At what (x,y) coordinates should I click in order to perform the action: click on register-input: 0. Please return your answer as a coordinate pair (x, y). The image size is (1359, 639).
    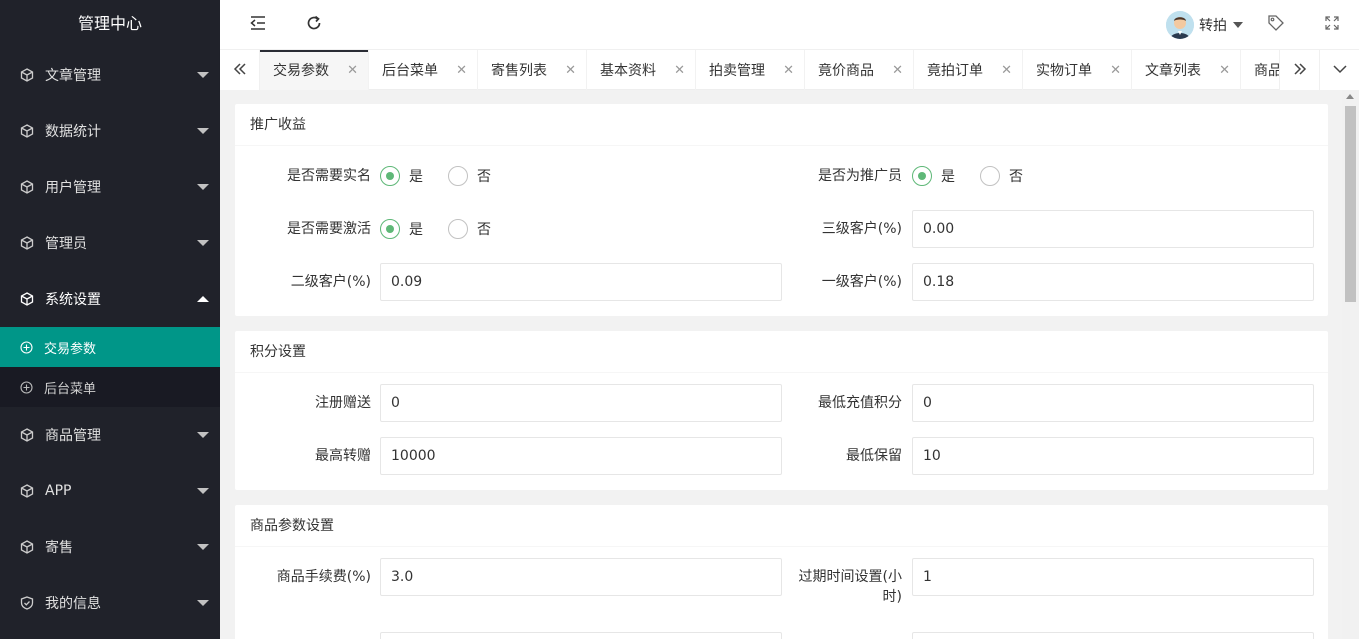
    Looking at the image, I should click on (581, 403).